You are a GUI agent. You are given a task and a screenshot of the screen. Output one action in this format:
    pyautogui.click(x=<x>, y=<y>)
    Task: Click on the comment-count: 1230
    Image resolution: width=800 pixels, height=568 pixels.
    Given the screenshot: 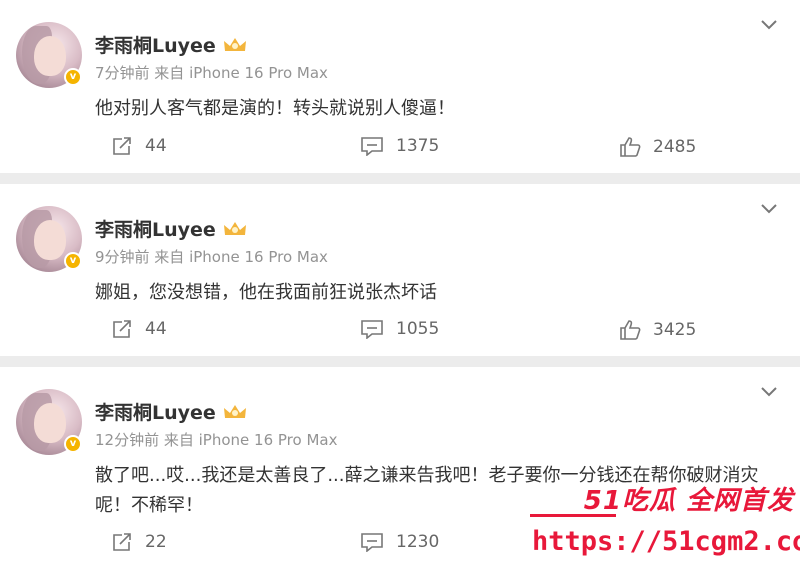 What is the action you would take?
    pyautogui.click(x=418, y=542)
    